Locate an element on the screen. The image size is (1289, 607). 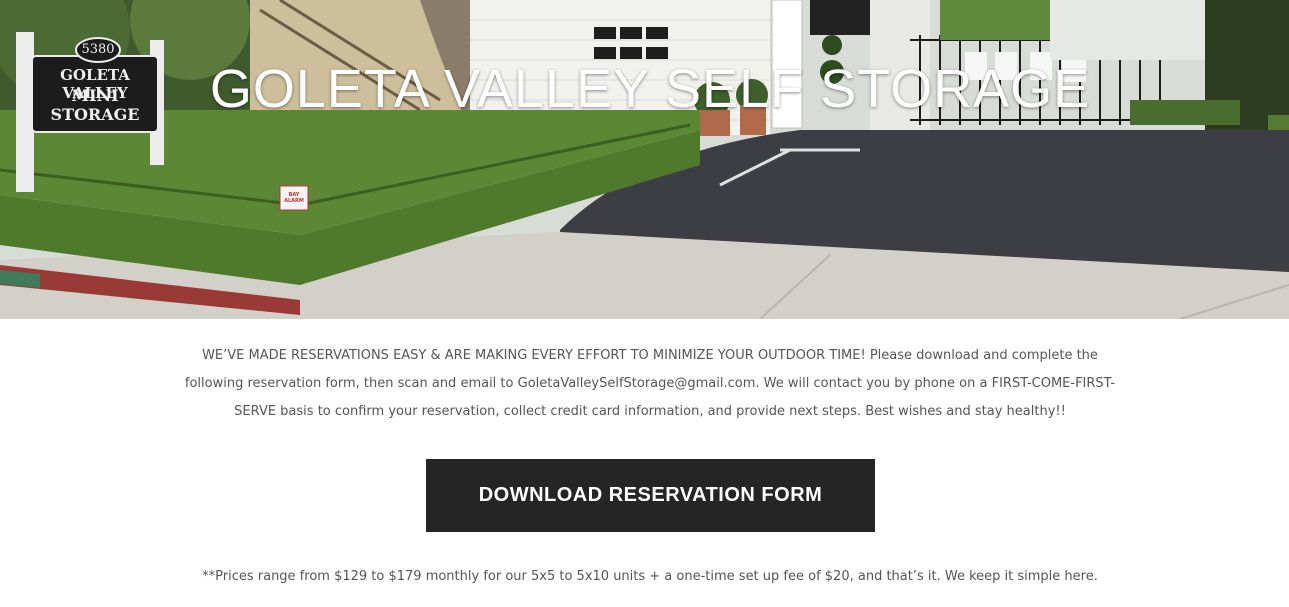
alarm-sign: BAY ALARM is located at coordinates (294, 198).